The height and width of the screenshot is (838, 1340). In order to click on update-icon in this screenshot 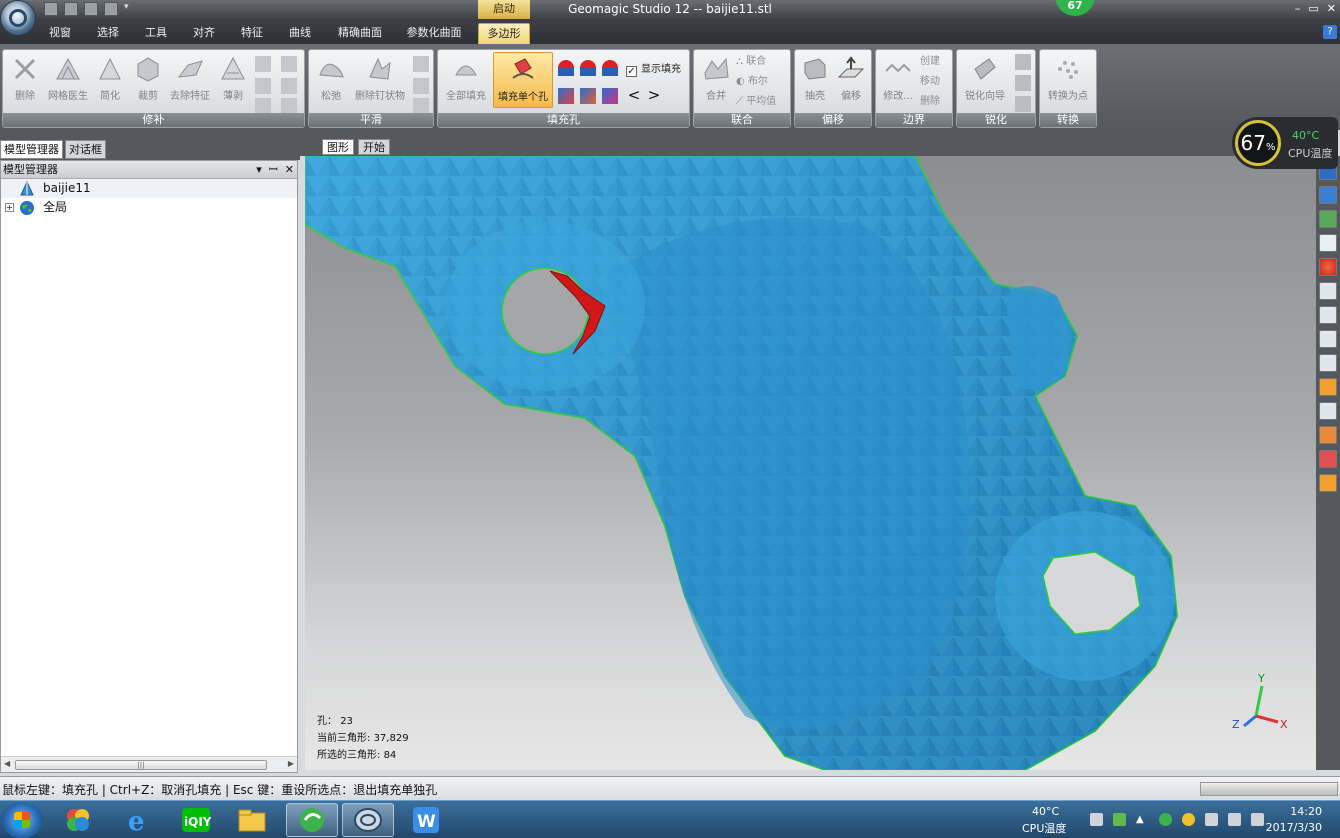, I will do `click(1188, 819)`.